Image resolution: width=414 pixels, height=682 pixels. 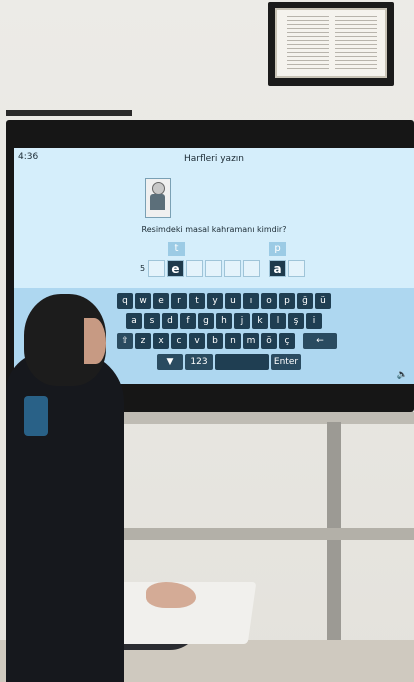 What do you see at coordinates (233, 301) in the screenshot?
I see `key-u: u` at bounding box center [233, 301].